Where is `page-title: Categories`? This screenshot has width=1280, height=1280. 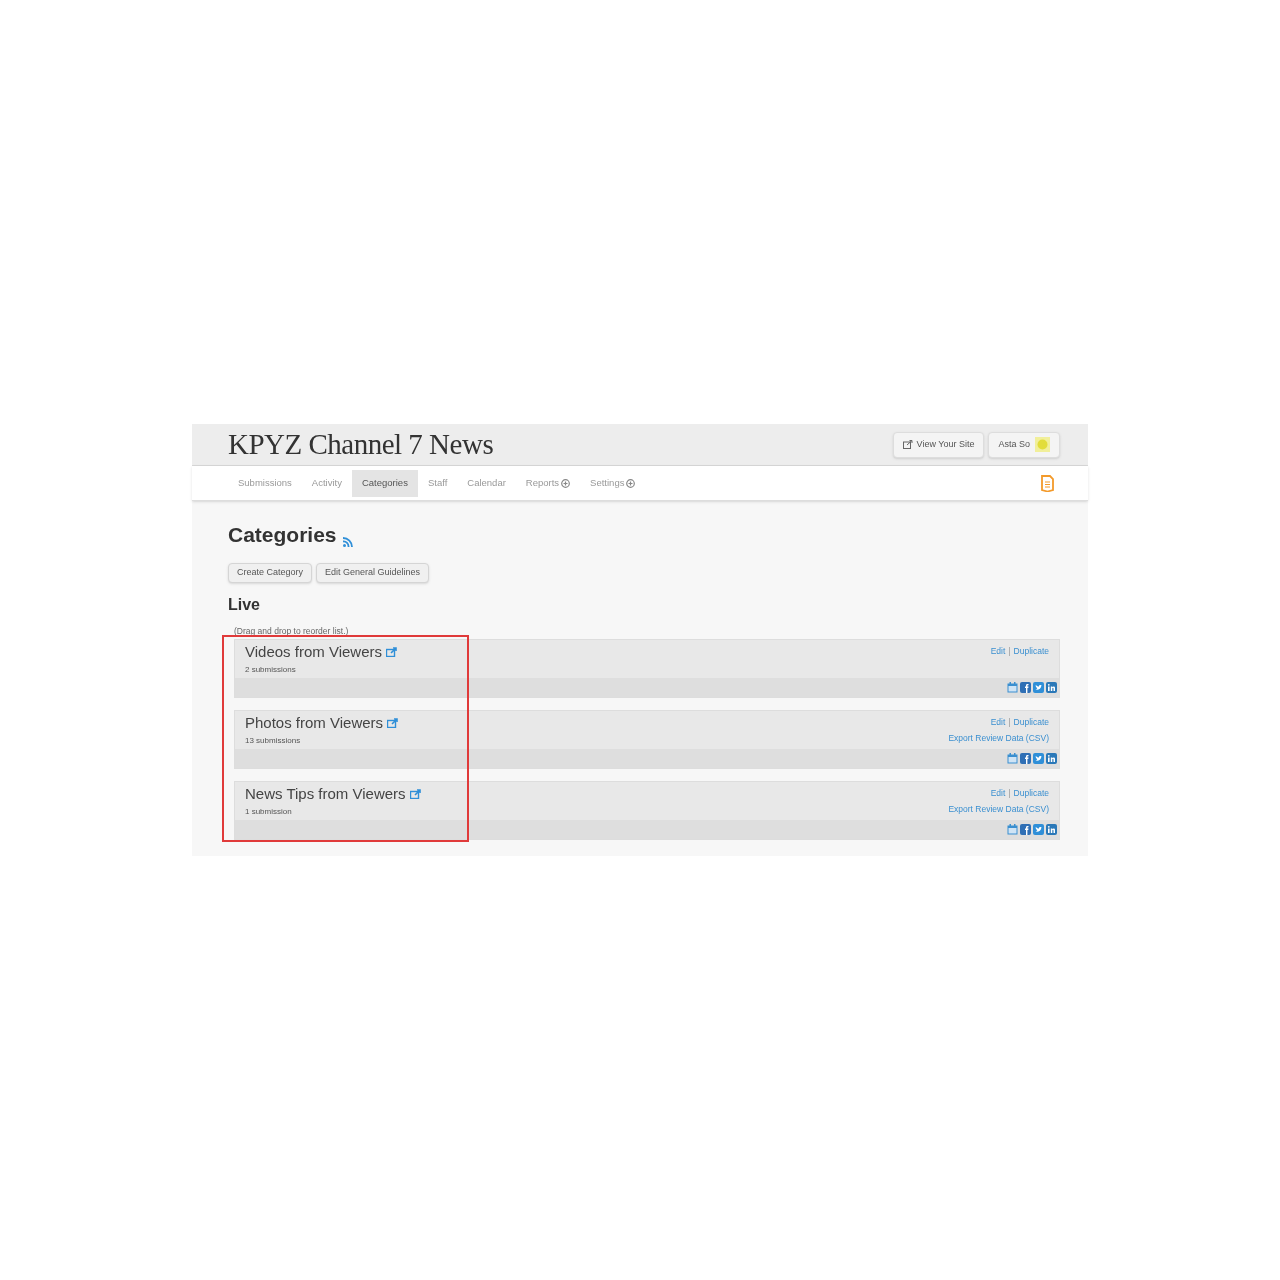
page-title: Categories is located at coordinates (282, 535).